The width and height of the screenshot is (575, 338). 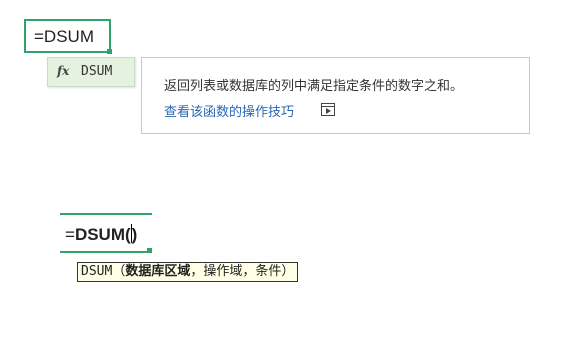 What do you see at coordinates (97, 71) in the screenshot?
I see `suggestion-label: DSUM` at bounding box center [97, 71].